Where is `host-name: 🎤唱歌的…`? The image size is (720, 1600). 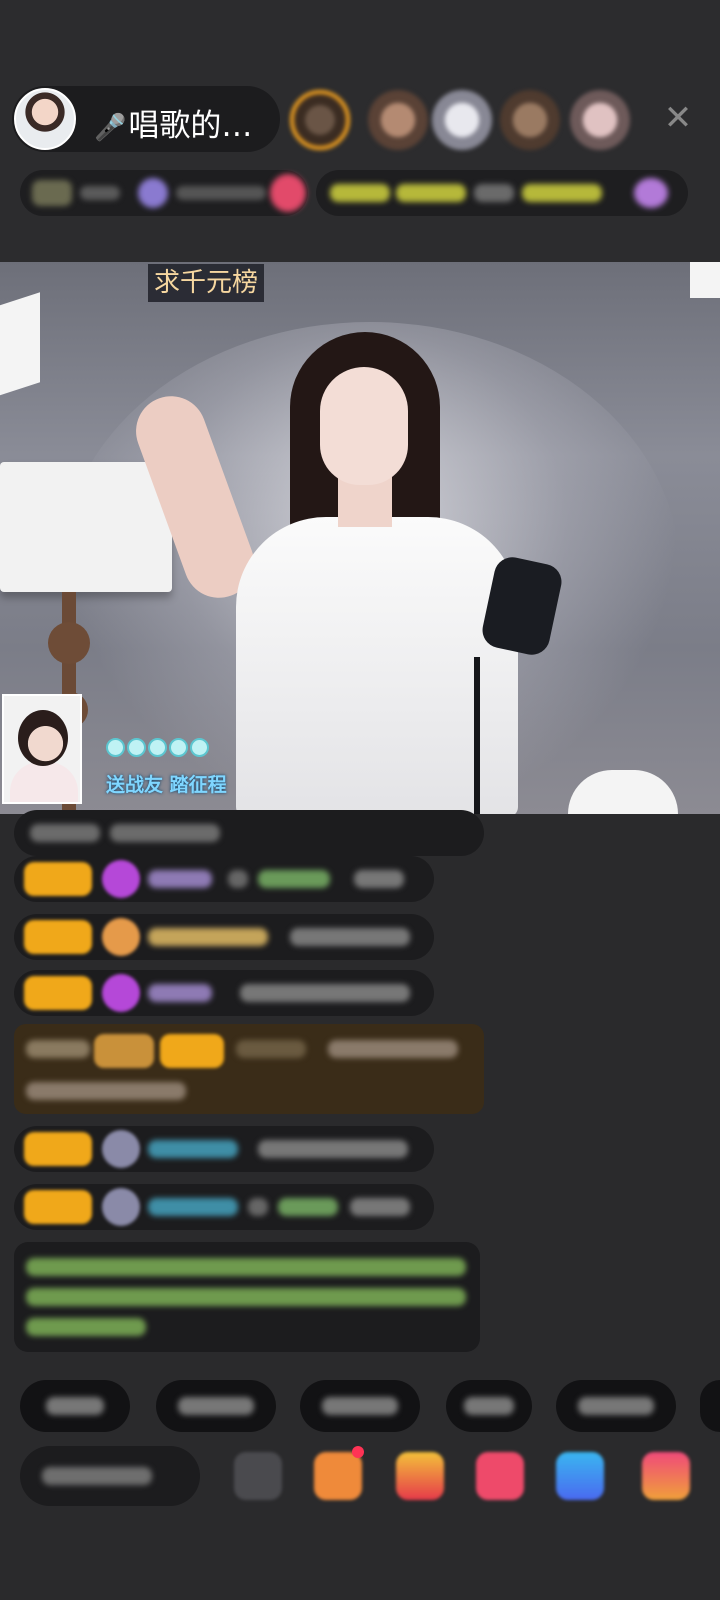 host-name: 🎤唱歌的… is located at coordinates (173, 122).